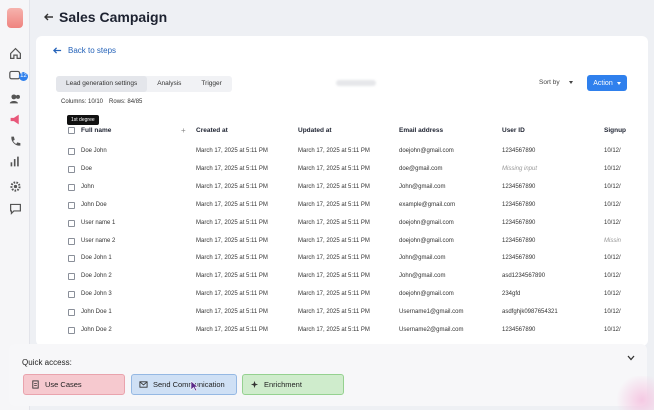  Describe the element at coordinates (15, 186) in the screenshot. I see `settings-gear-icon` at that location.